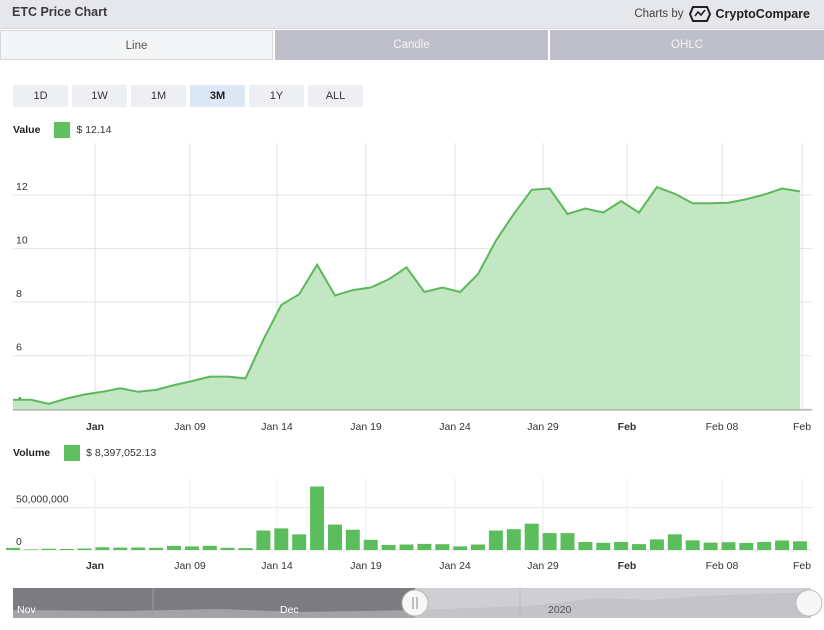 The image size is (824, 630). Describe the element at coordinates (366, 566) in the screenshot. I see `volume-x-tick-label: Jan 19` at that location.